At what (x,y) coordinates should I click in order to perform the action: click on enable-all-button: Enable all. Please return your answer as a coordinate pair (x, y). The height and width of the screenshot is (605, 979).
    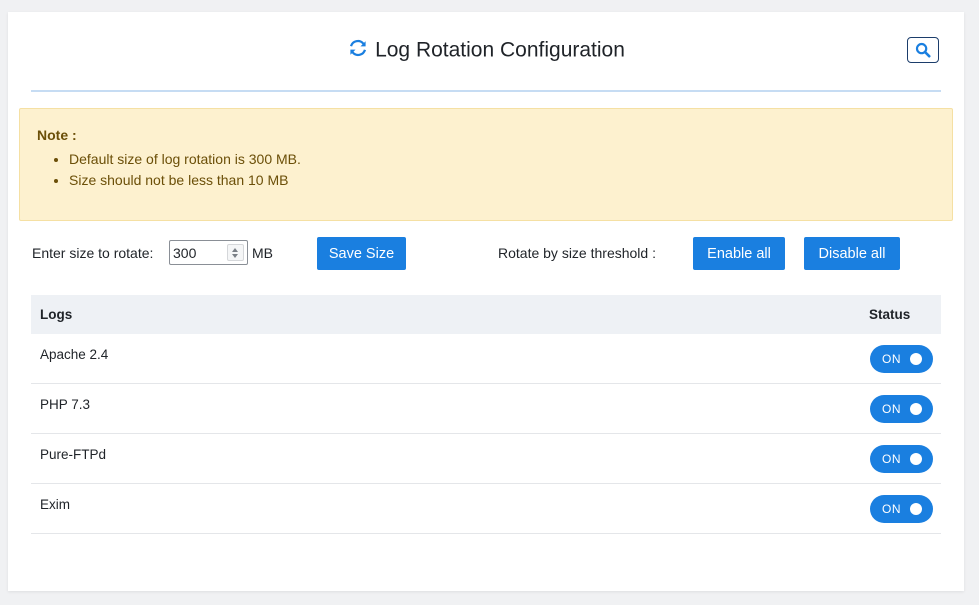
    Looking at the image, I should click on (739, 253).